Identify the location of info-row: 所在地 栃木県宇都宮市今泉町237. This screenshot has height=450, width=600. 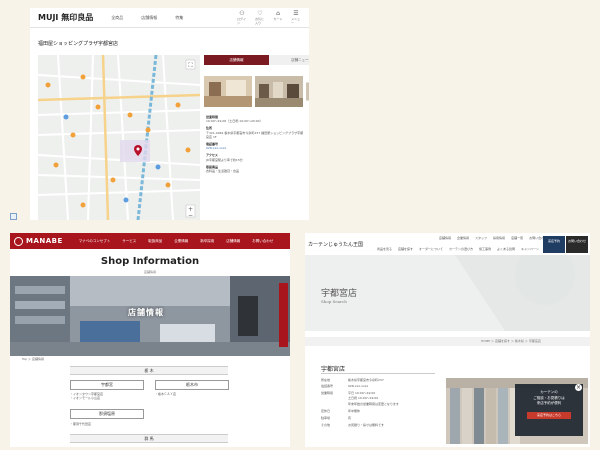
(352, 380).